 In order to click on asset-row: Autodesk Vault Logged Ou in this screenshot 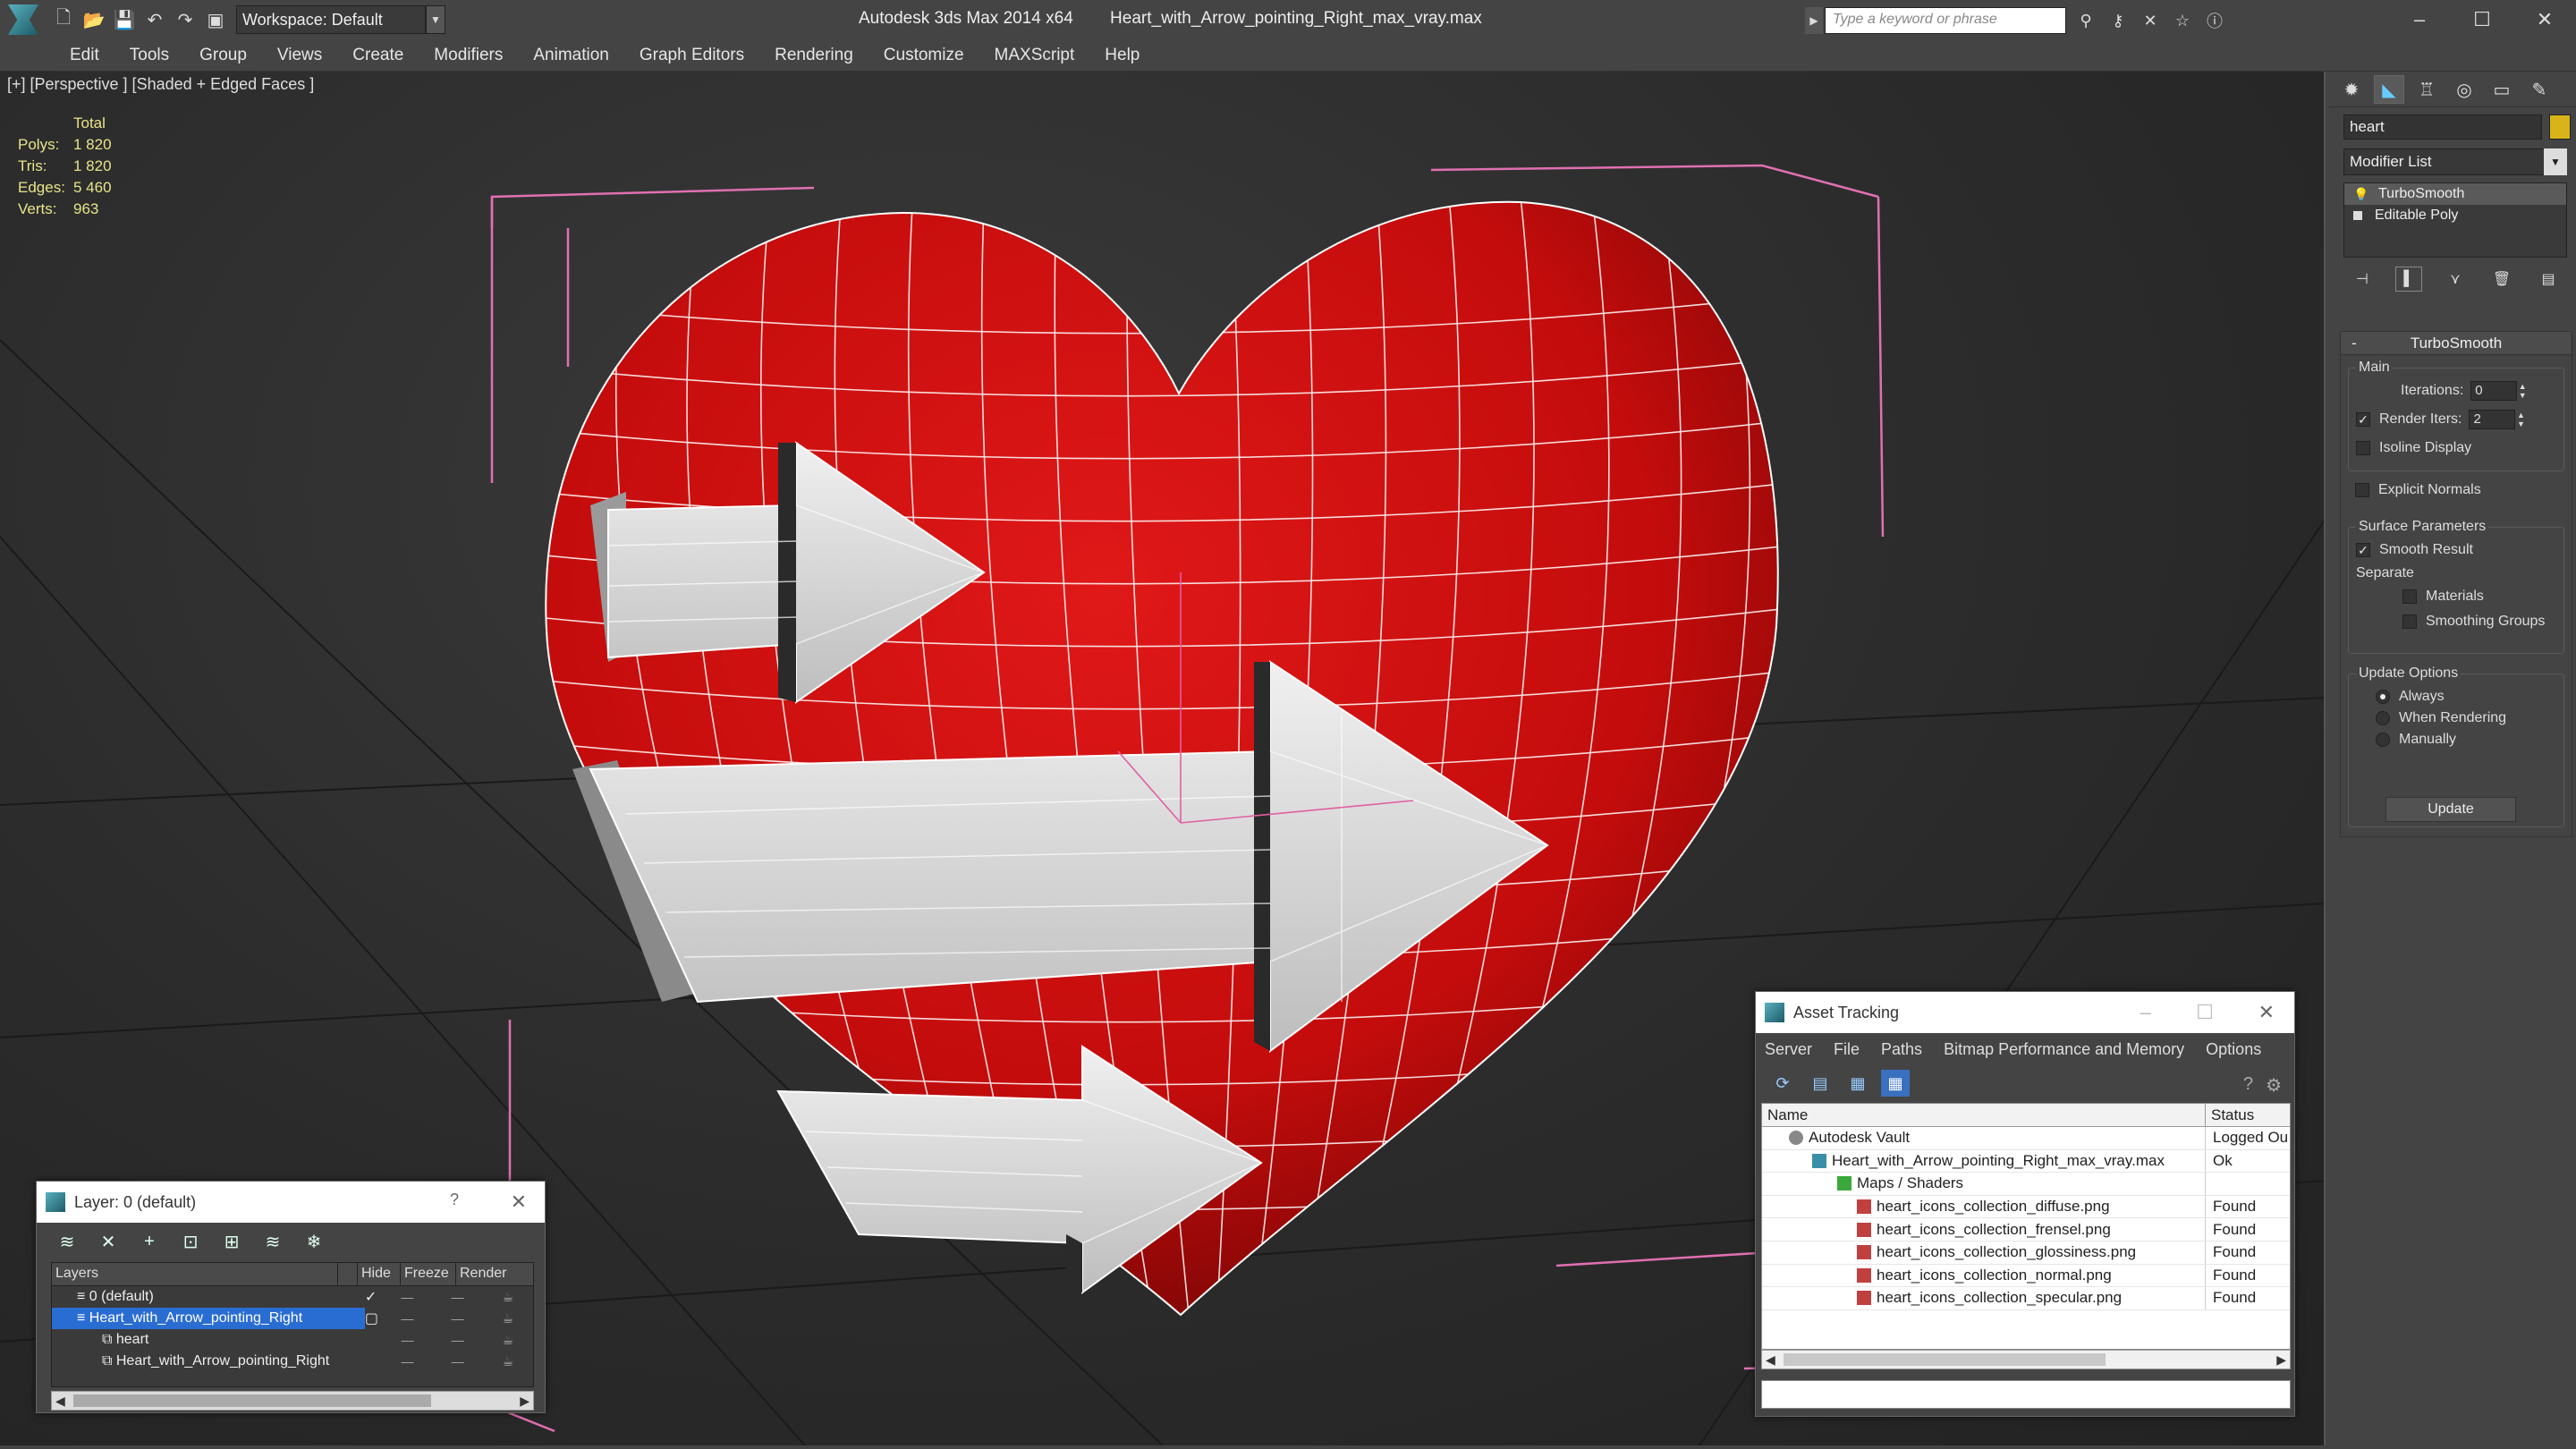, I will do `click(2026, 1138)`.